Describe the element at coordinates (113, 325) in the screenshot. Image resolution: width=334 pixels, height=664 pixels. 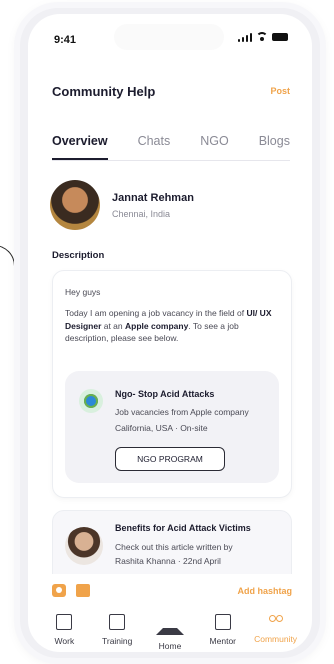
I see `post-body-text: at an` at that location.